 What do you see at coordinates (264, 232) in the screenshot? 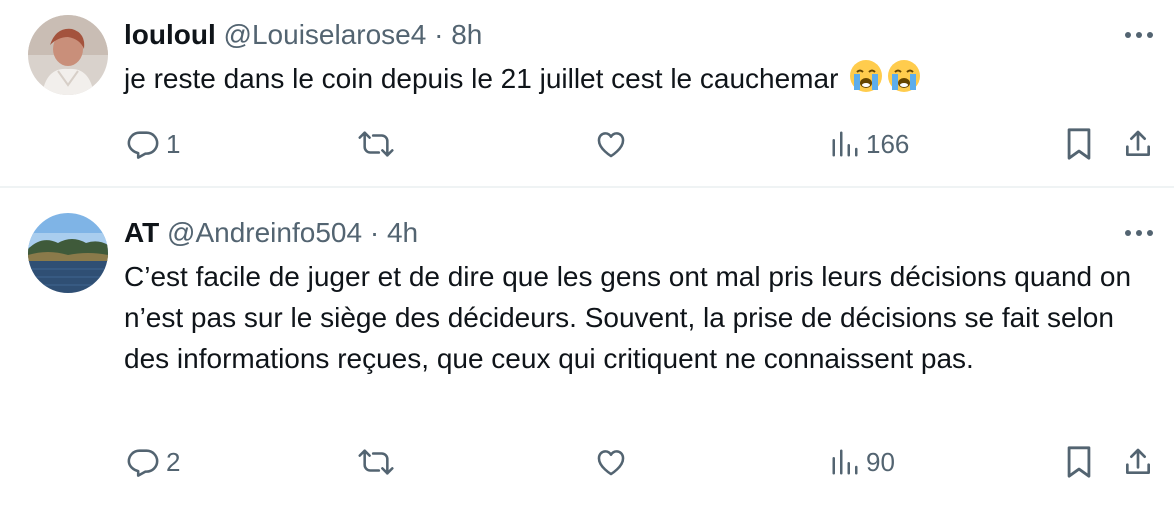
I see `user-handle: @Andreinfo504` at bounding box center [264, 232].